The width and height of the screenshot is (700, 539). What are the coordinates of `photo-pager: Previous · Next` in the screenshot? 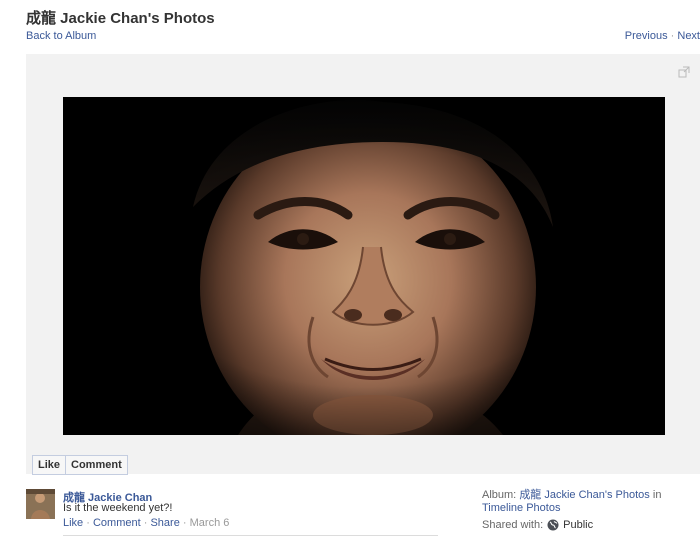 It's located at (662, 36).